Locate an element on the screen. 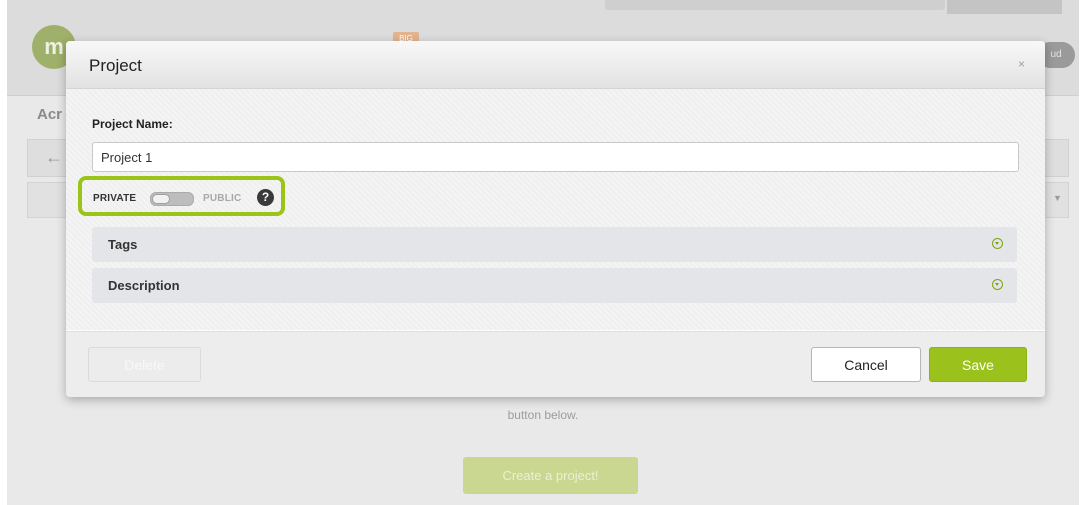 This screenshot has height=505, width=1086. create-project-button: Create a project! is located at coordinates (550, 475).